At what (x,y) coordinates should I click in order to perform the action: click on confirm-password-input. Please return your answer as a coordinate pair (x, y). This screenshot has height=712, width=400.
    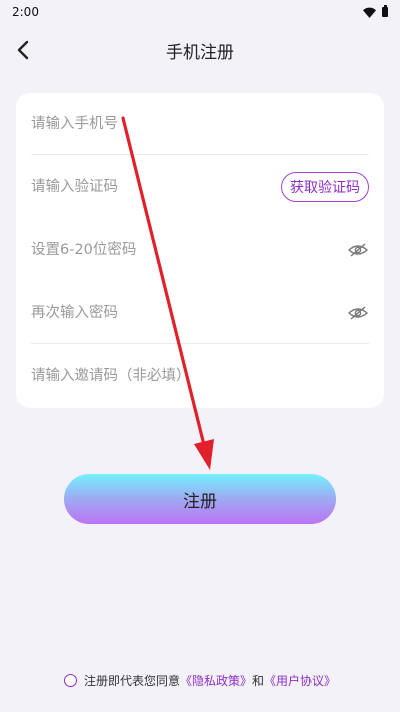
    Looking at the image, I should click on (146, 312).